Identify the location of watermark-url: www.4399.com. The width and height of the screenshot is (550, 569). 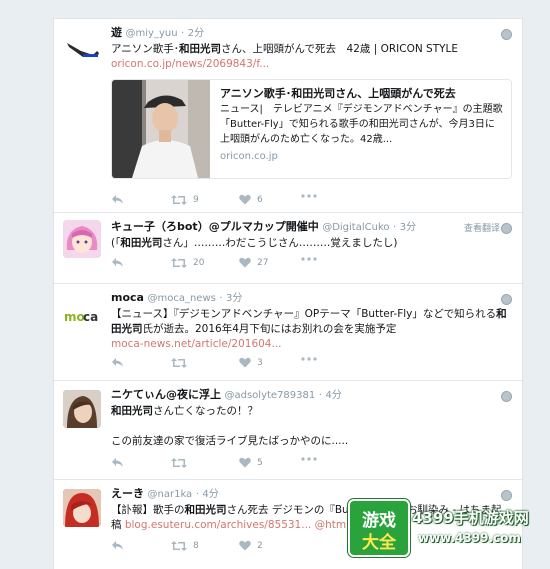
(469, 538).